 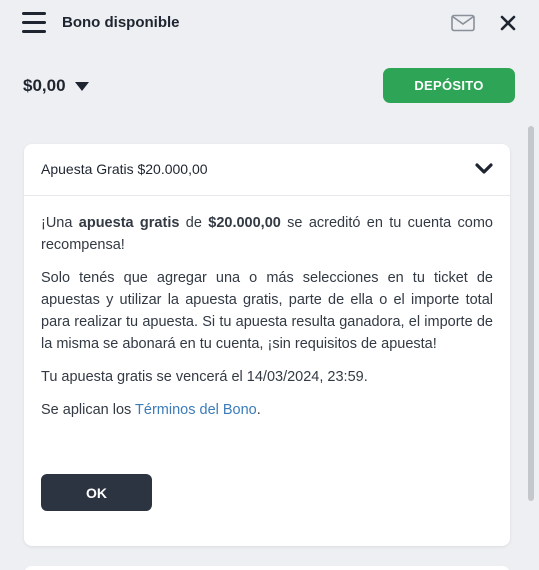 What do you see at coordinates (81, 86) in the screenshot?
I see `caret-down-icon` at bounding box center [81, 86].